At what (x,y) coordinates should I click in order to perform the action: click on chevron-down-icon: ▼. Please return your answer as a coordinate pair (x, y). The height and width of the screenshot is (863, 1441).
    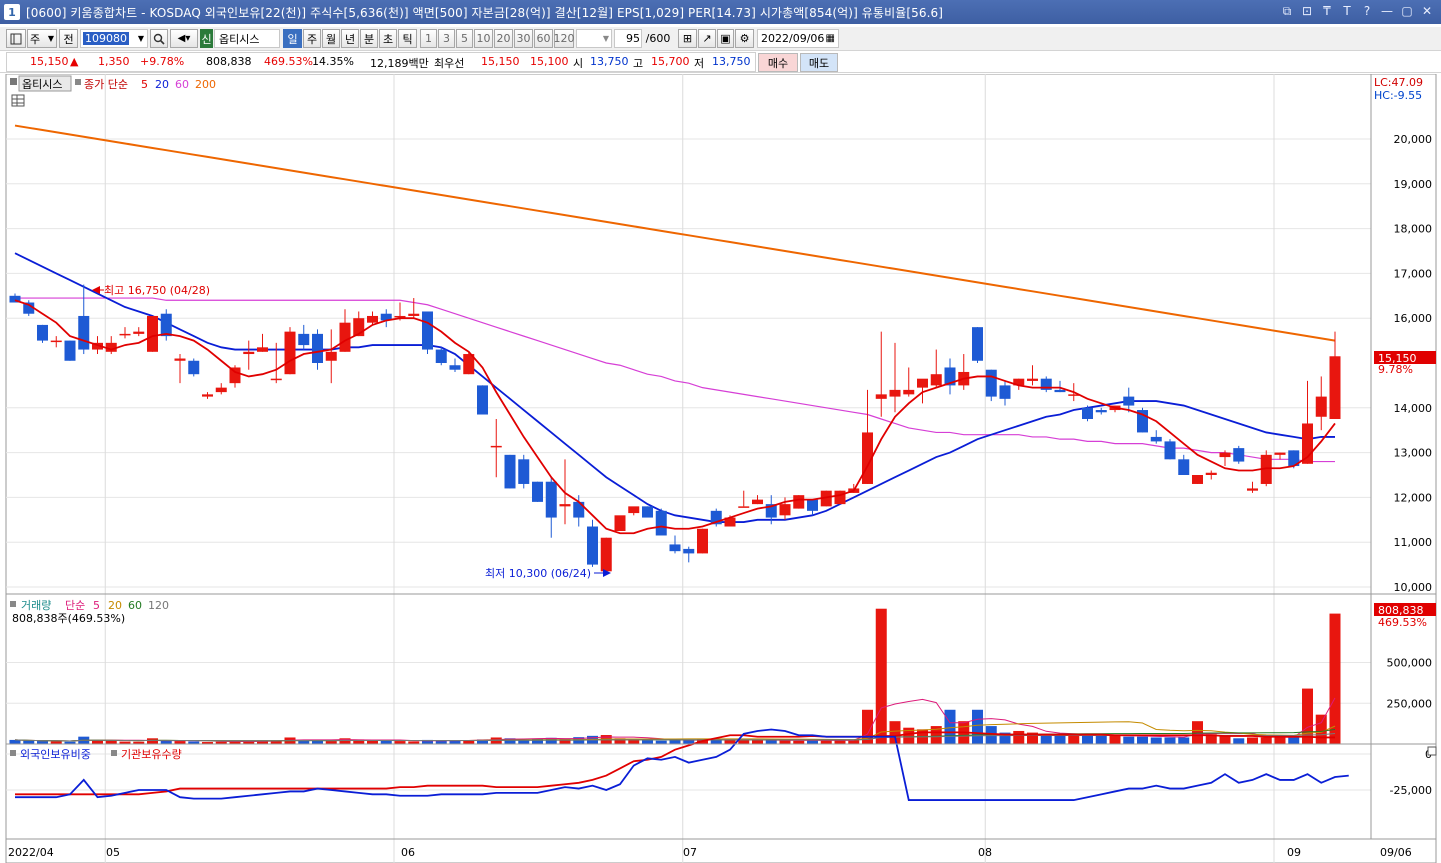
    Looking at the image, I should click on (605, 38).